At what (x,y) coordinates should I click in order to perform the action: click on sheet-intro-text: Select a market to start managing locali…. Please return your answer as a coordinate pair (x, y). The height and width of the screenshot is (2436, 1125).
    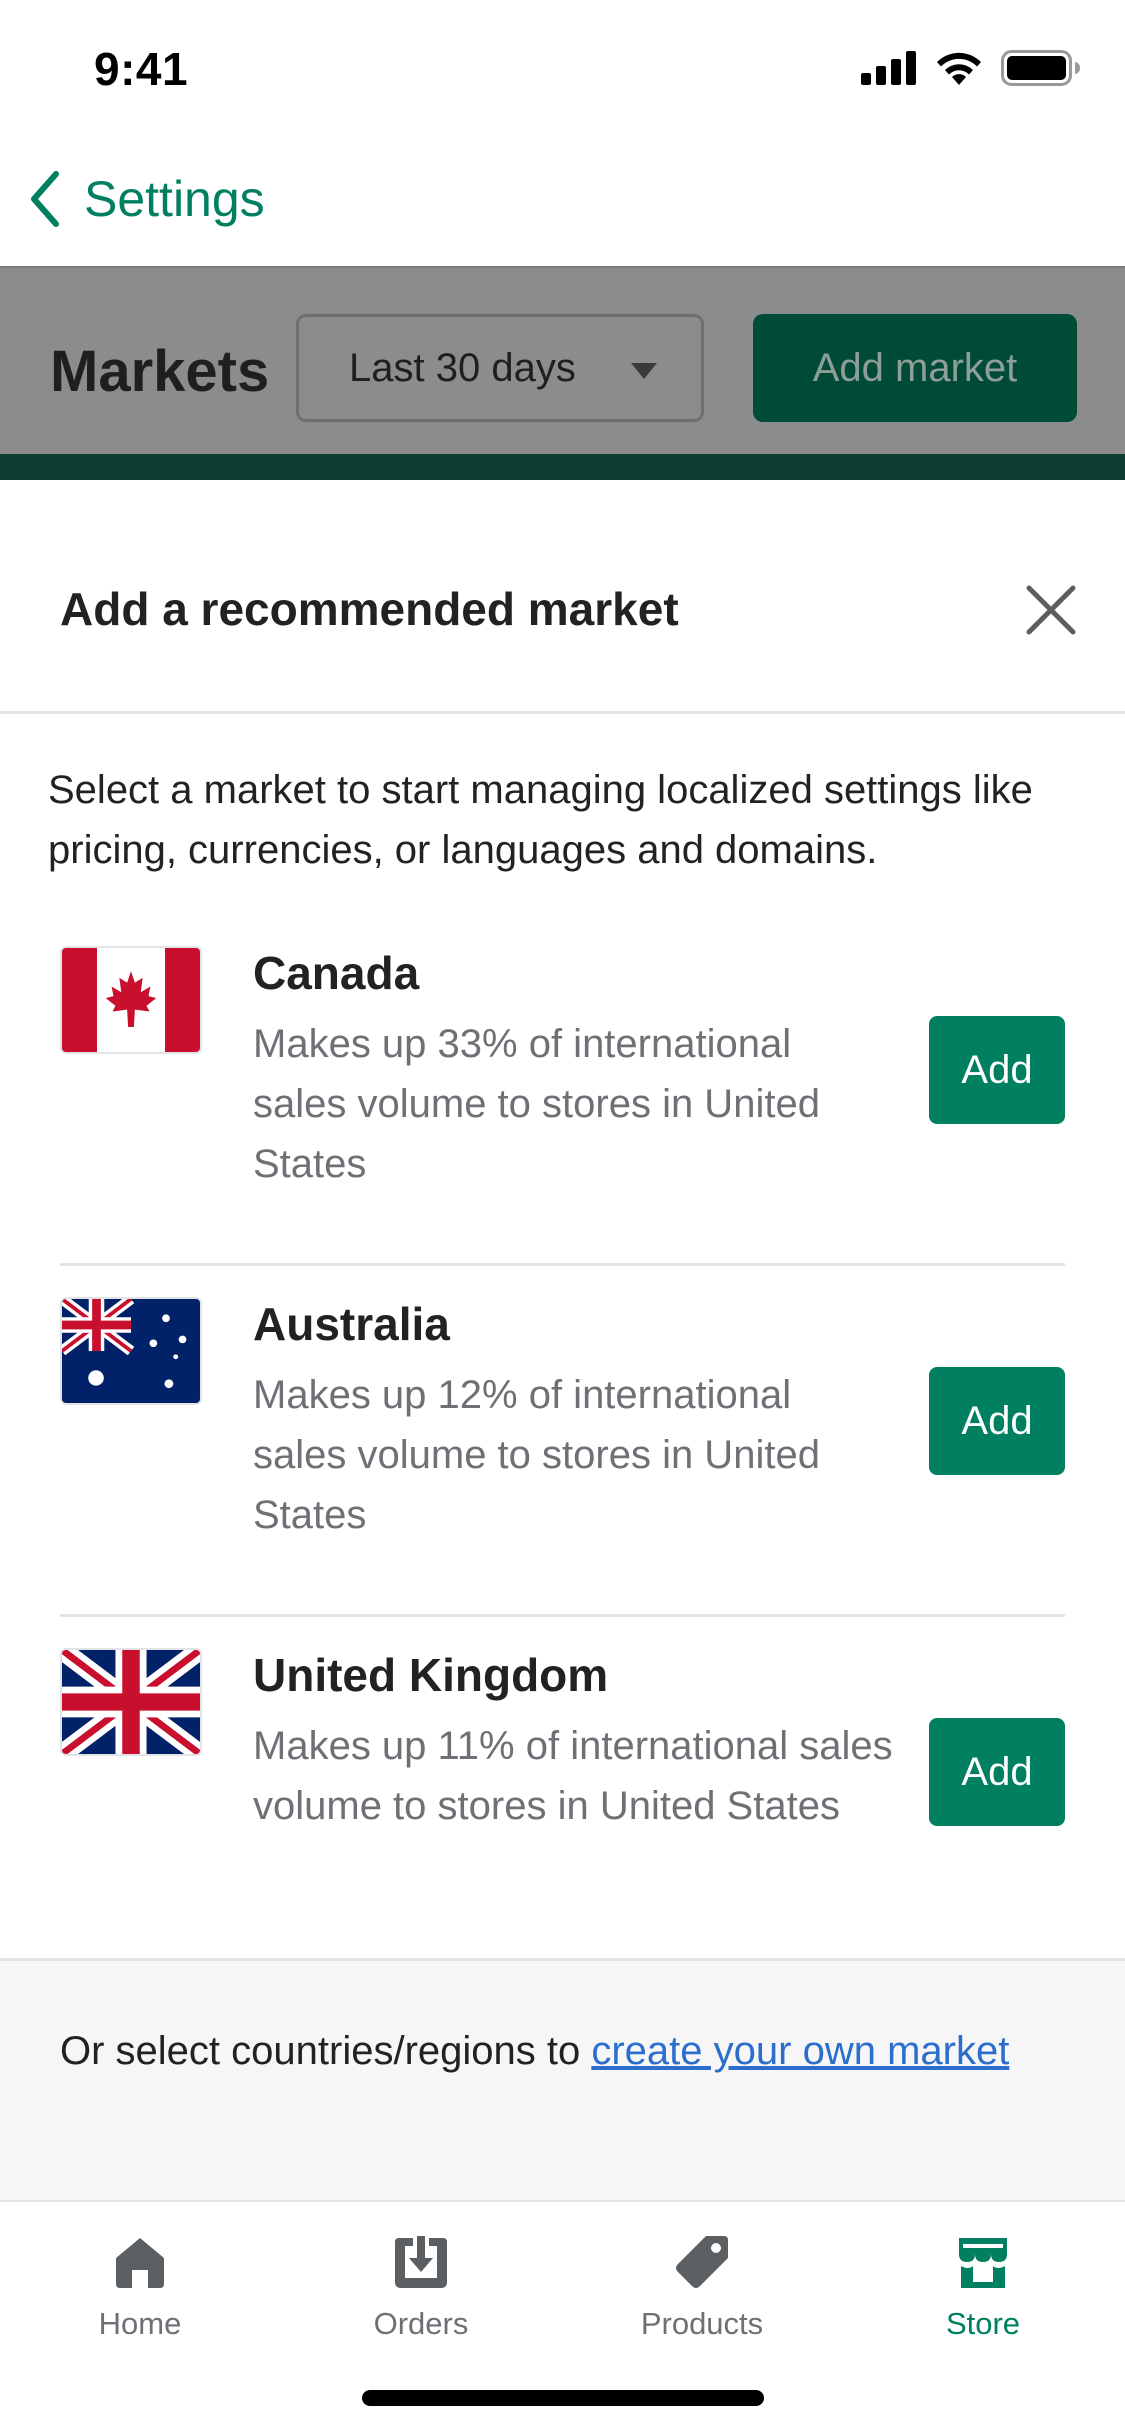
    Looking at the image, I should click on (540, 820).